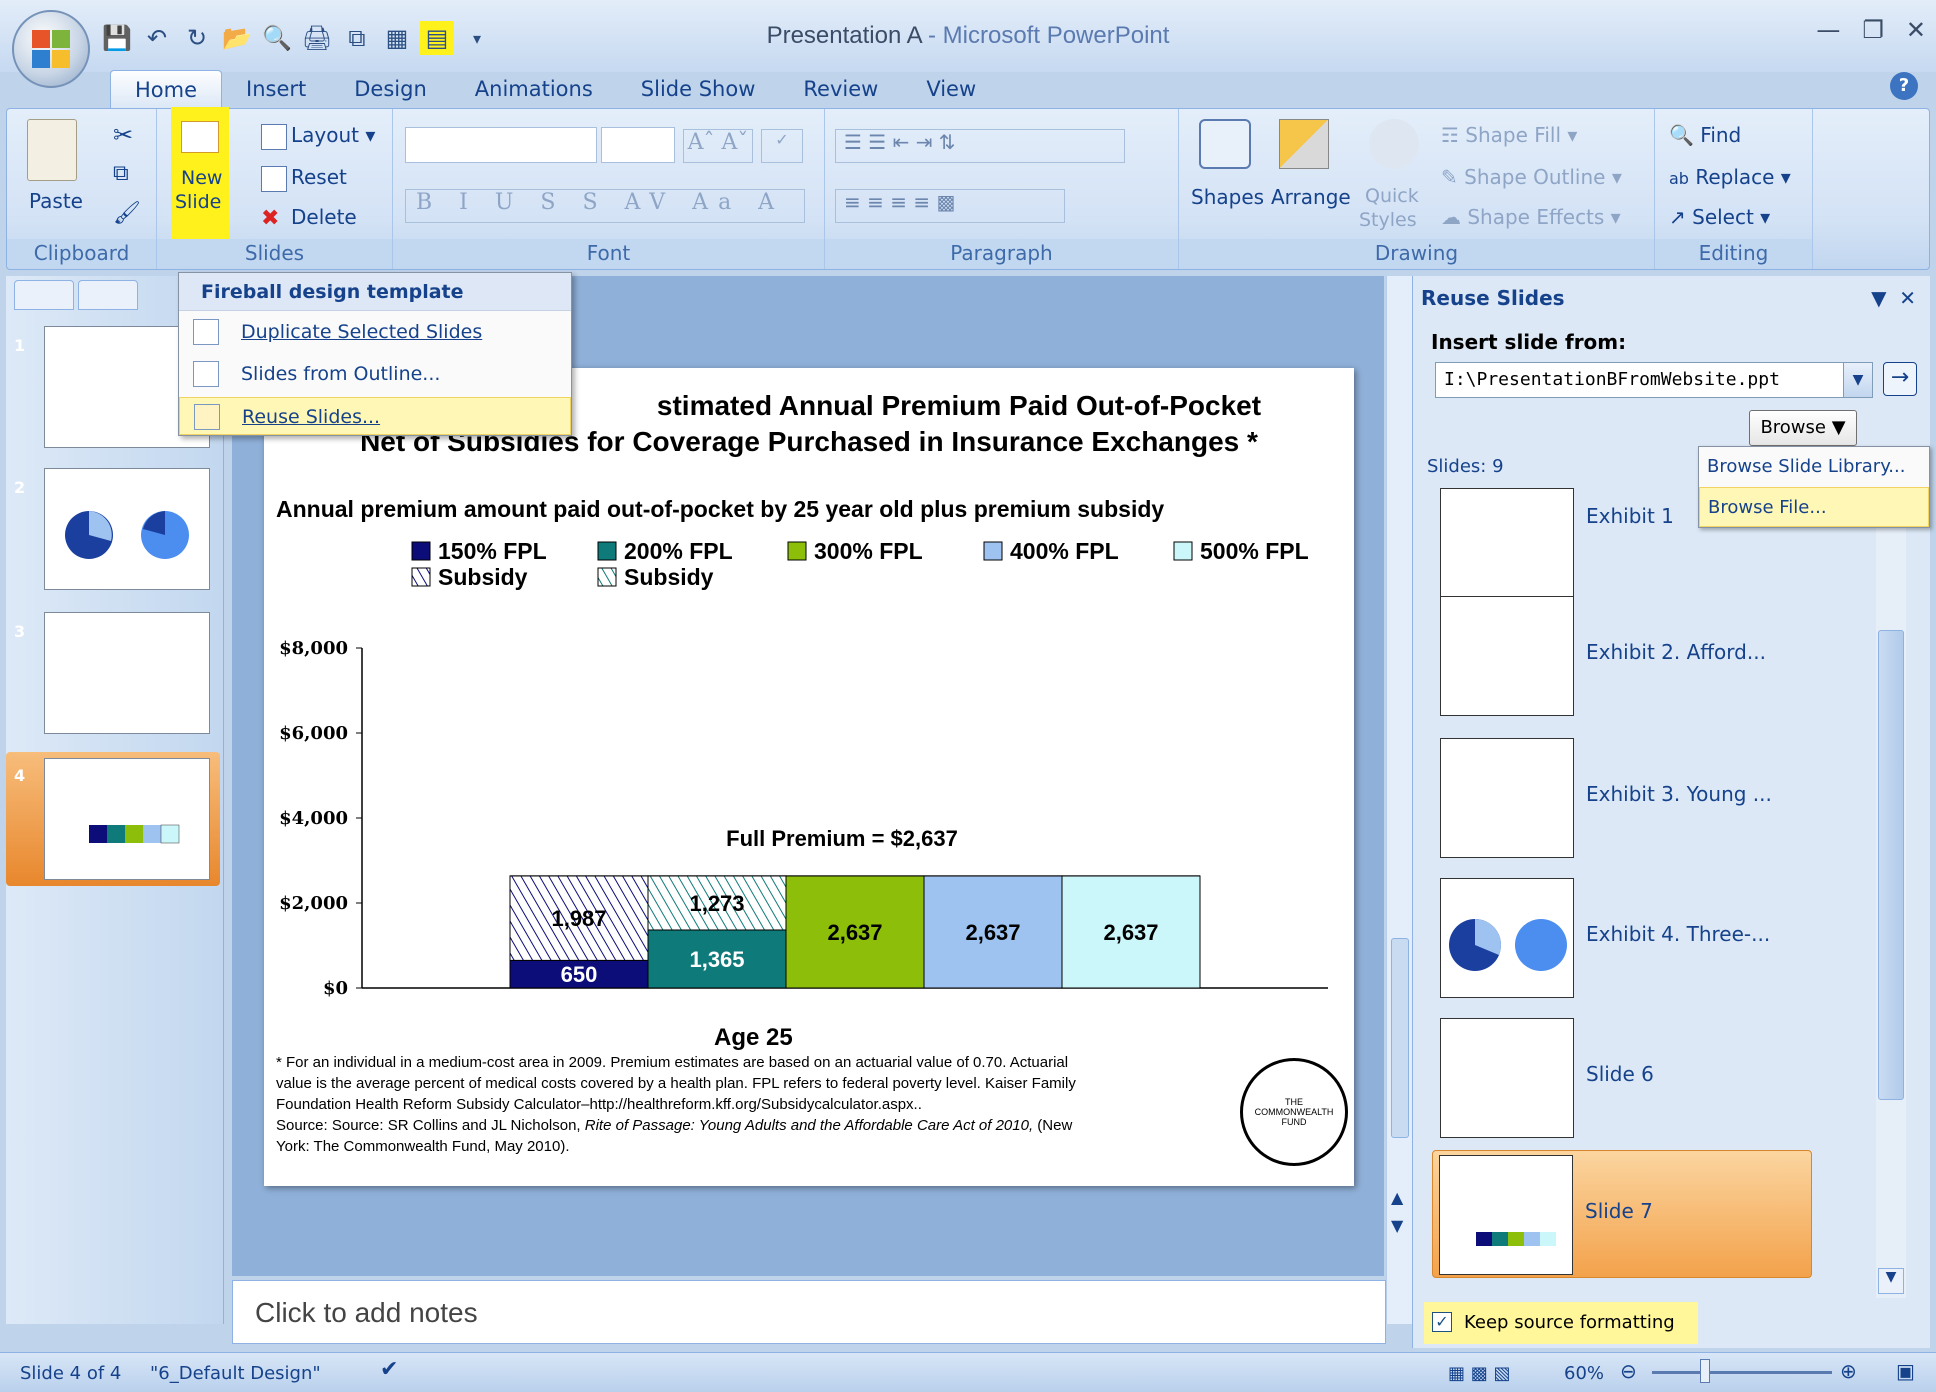 The height and width of the screenshot is (1392, 1936). I want to click on next-slide-icon: ▼, so click(1397, 1225).